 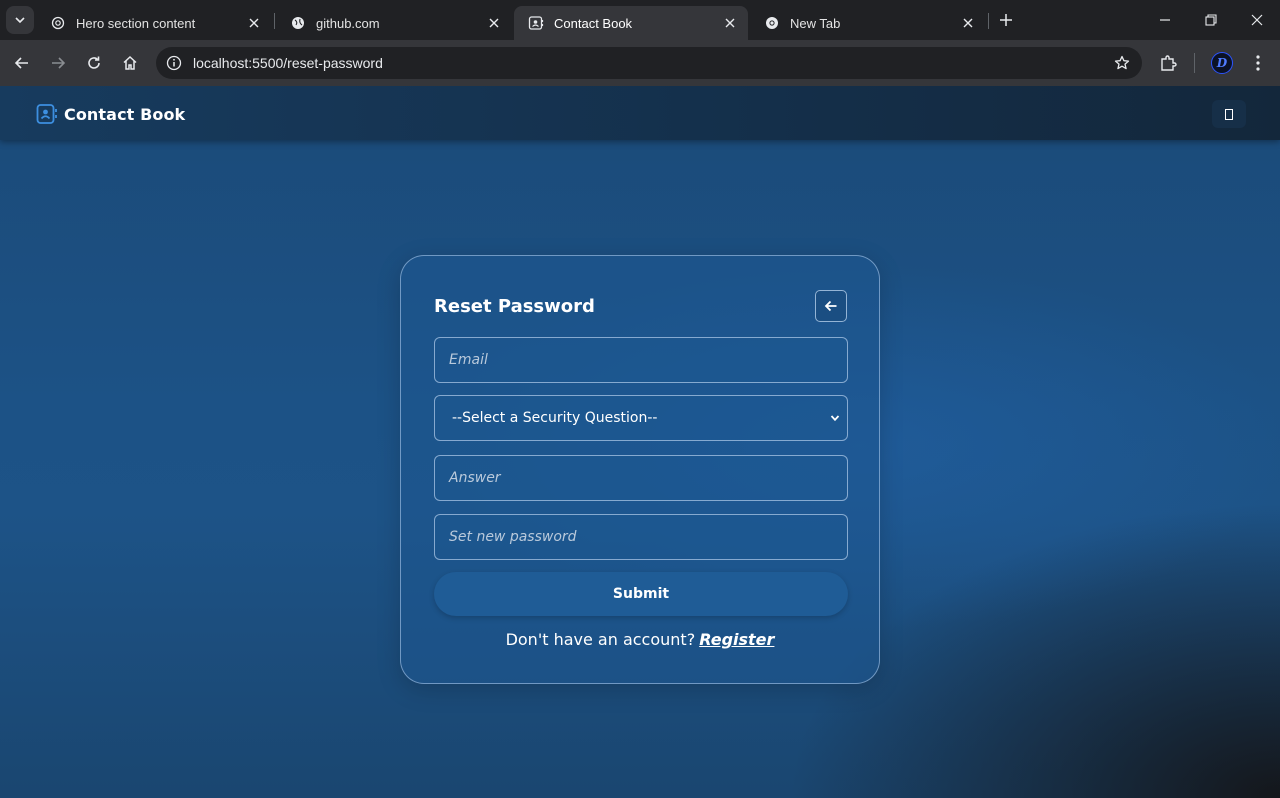 I want to click on forward-button, so click(x=58, y=63).